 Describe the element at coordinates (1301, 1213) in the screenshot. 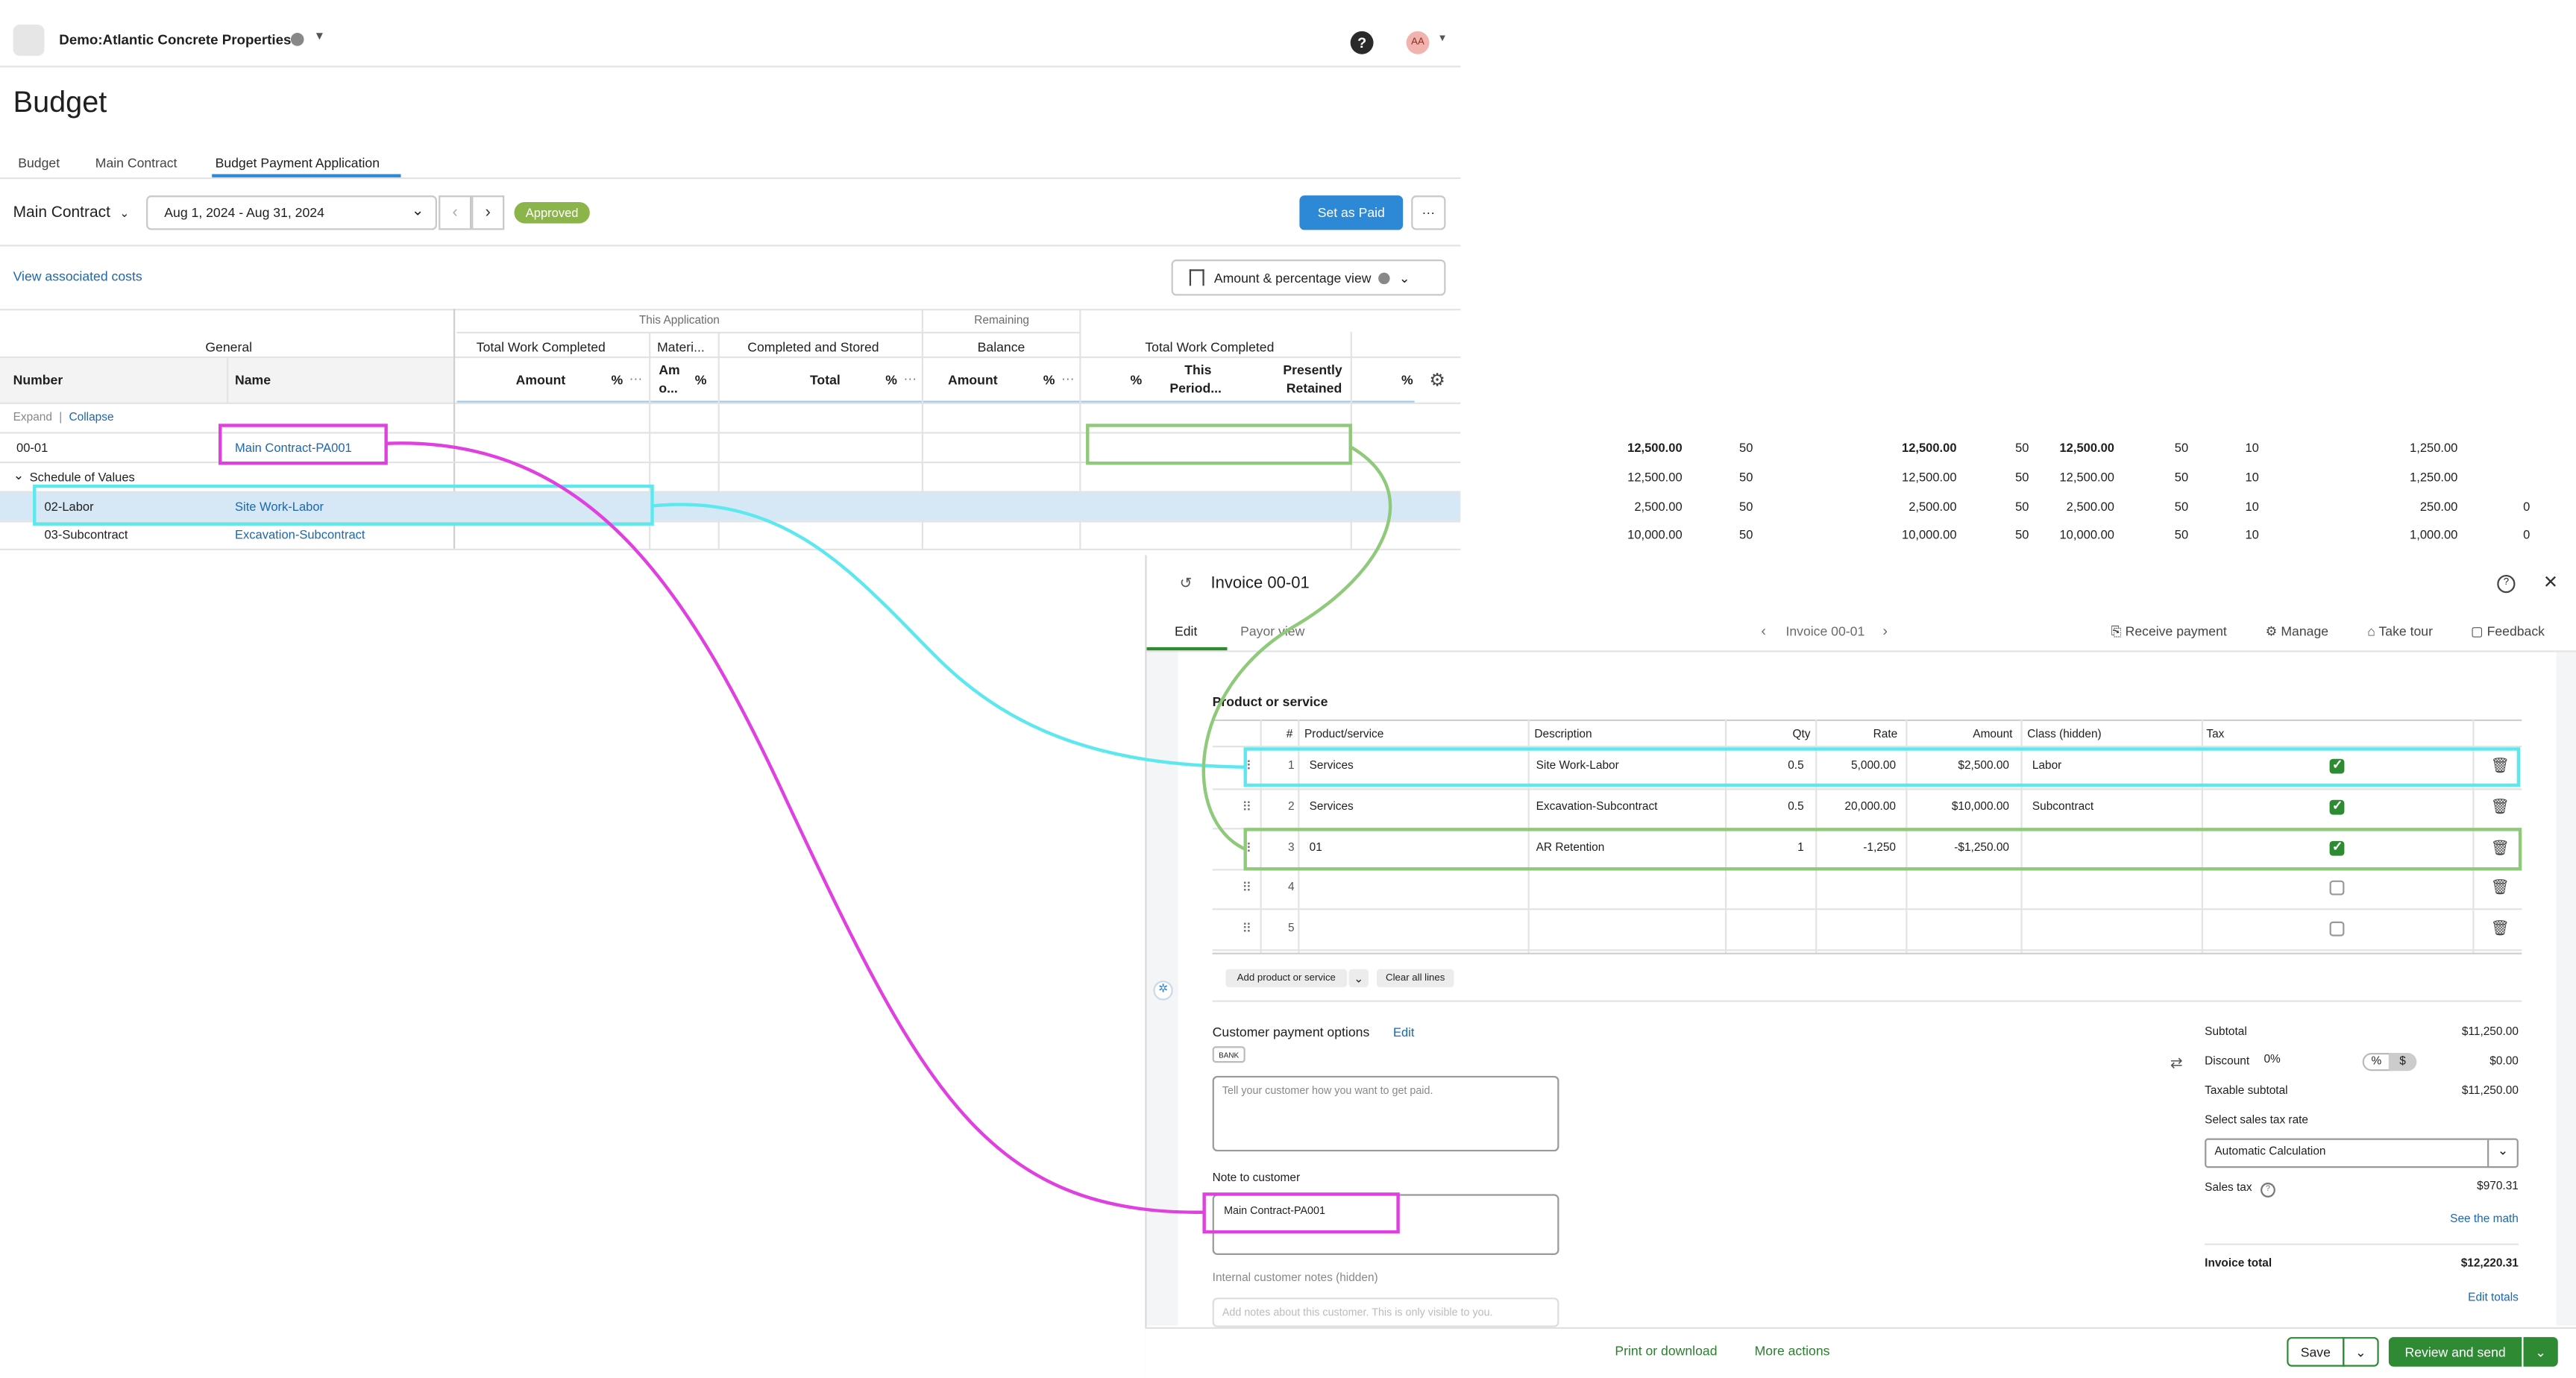

I see `annotation-box-note` at that location.